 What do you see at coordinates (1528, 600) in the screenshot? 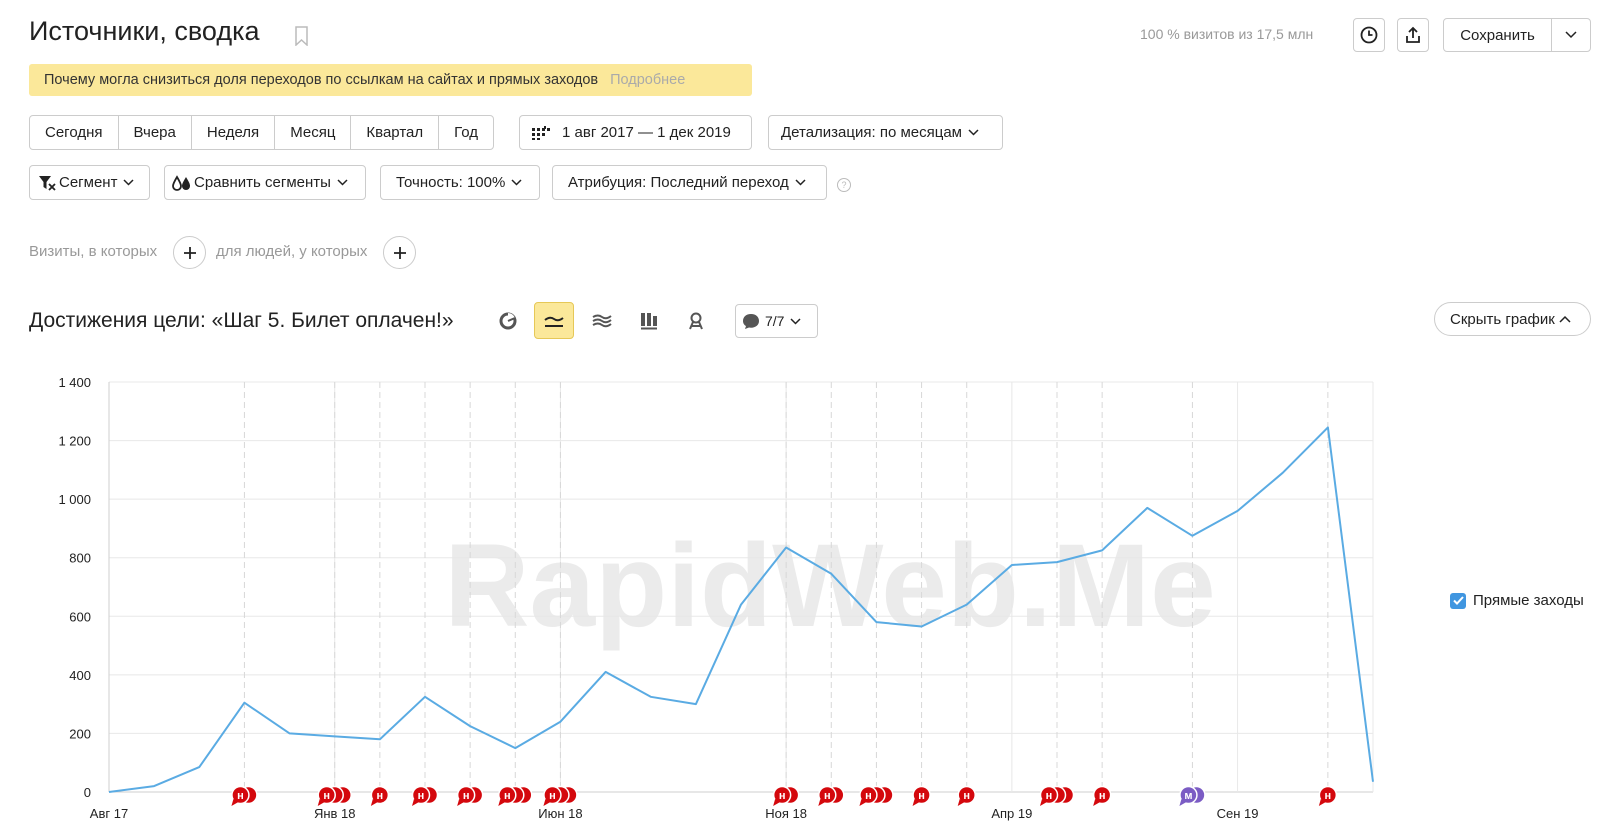
I see `legend-label: Прямые заходы` at bounding box center [1528, 600].